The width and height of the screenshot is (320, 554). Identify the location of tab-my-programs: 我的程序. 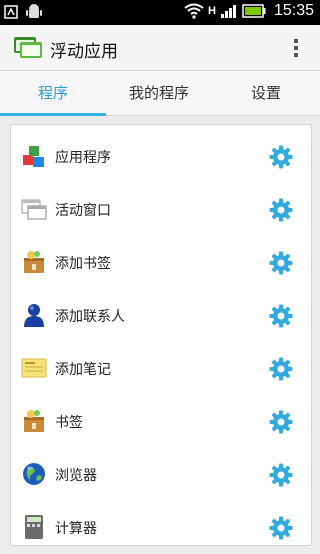
(159, 93).